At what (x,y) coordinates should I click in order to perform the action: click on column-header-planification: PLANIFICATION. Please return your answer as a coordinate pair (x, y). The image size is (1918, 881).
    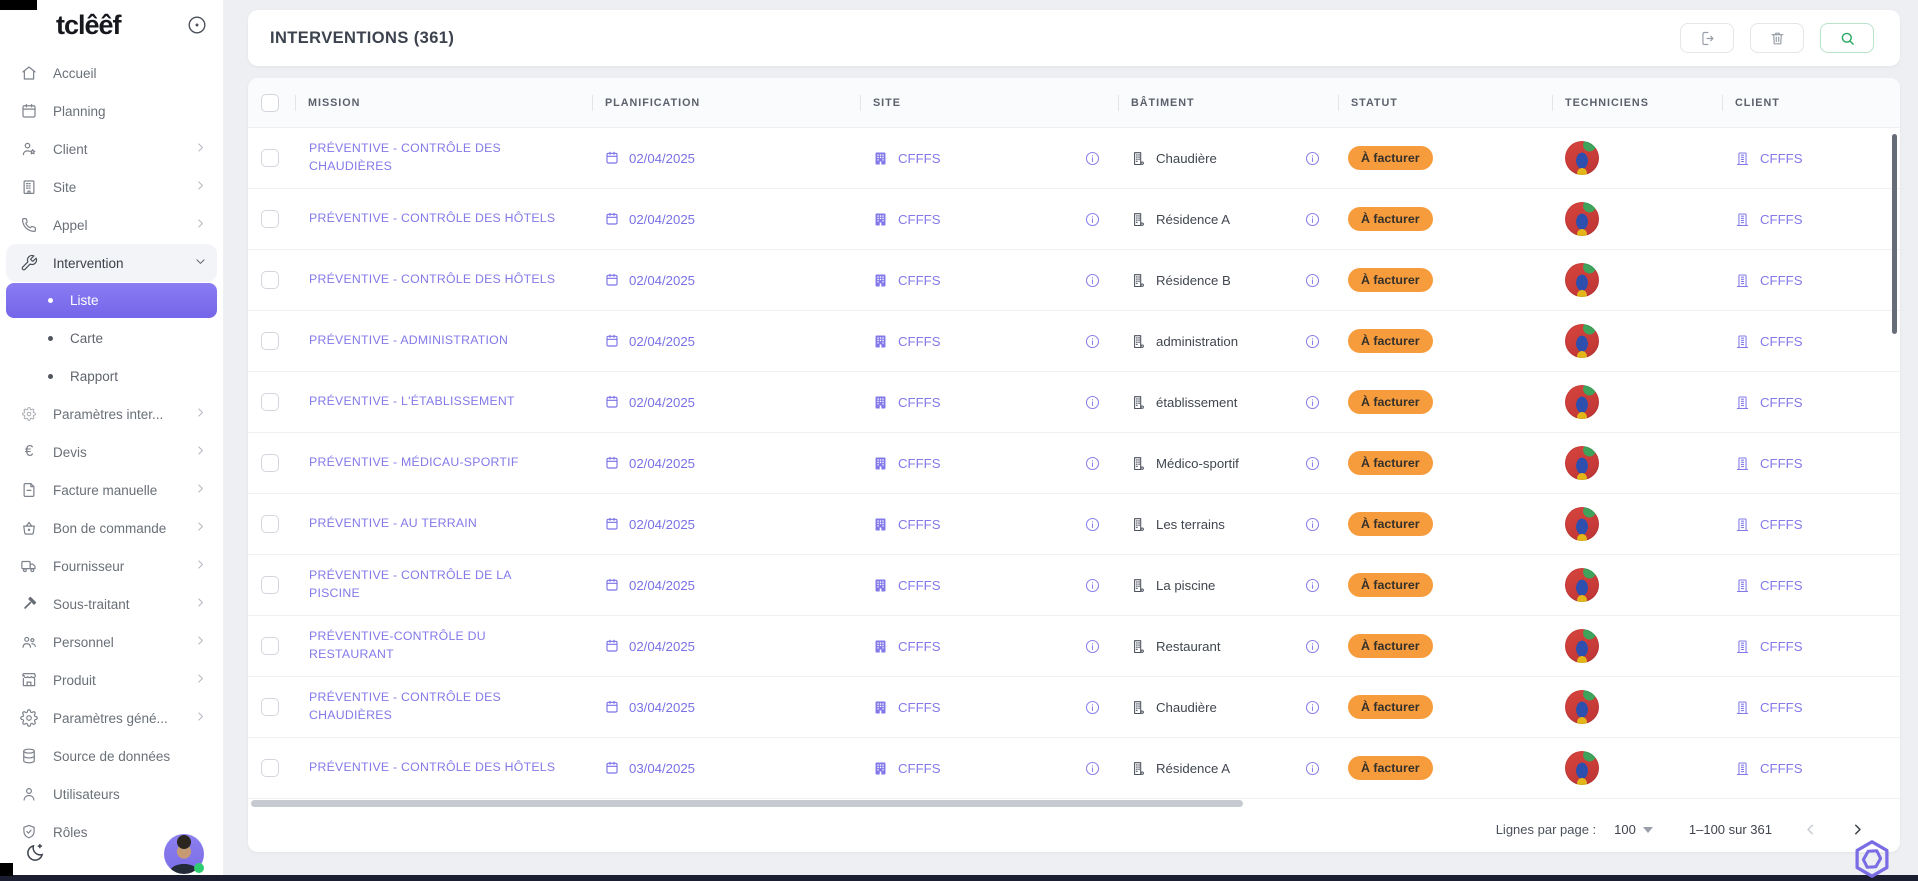
    Looking at the image, I should click on (726, 102).